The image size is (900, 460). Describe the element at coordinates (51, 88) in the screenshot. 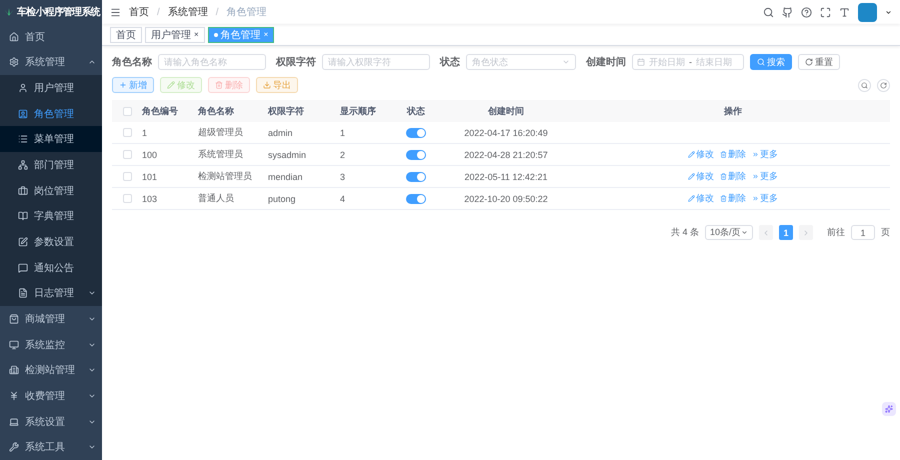

I see `sidebar-subitem: 用户管理` at that location.